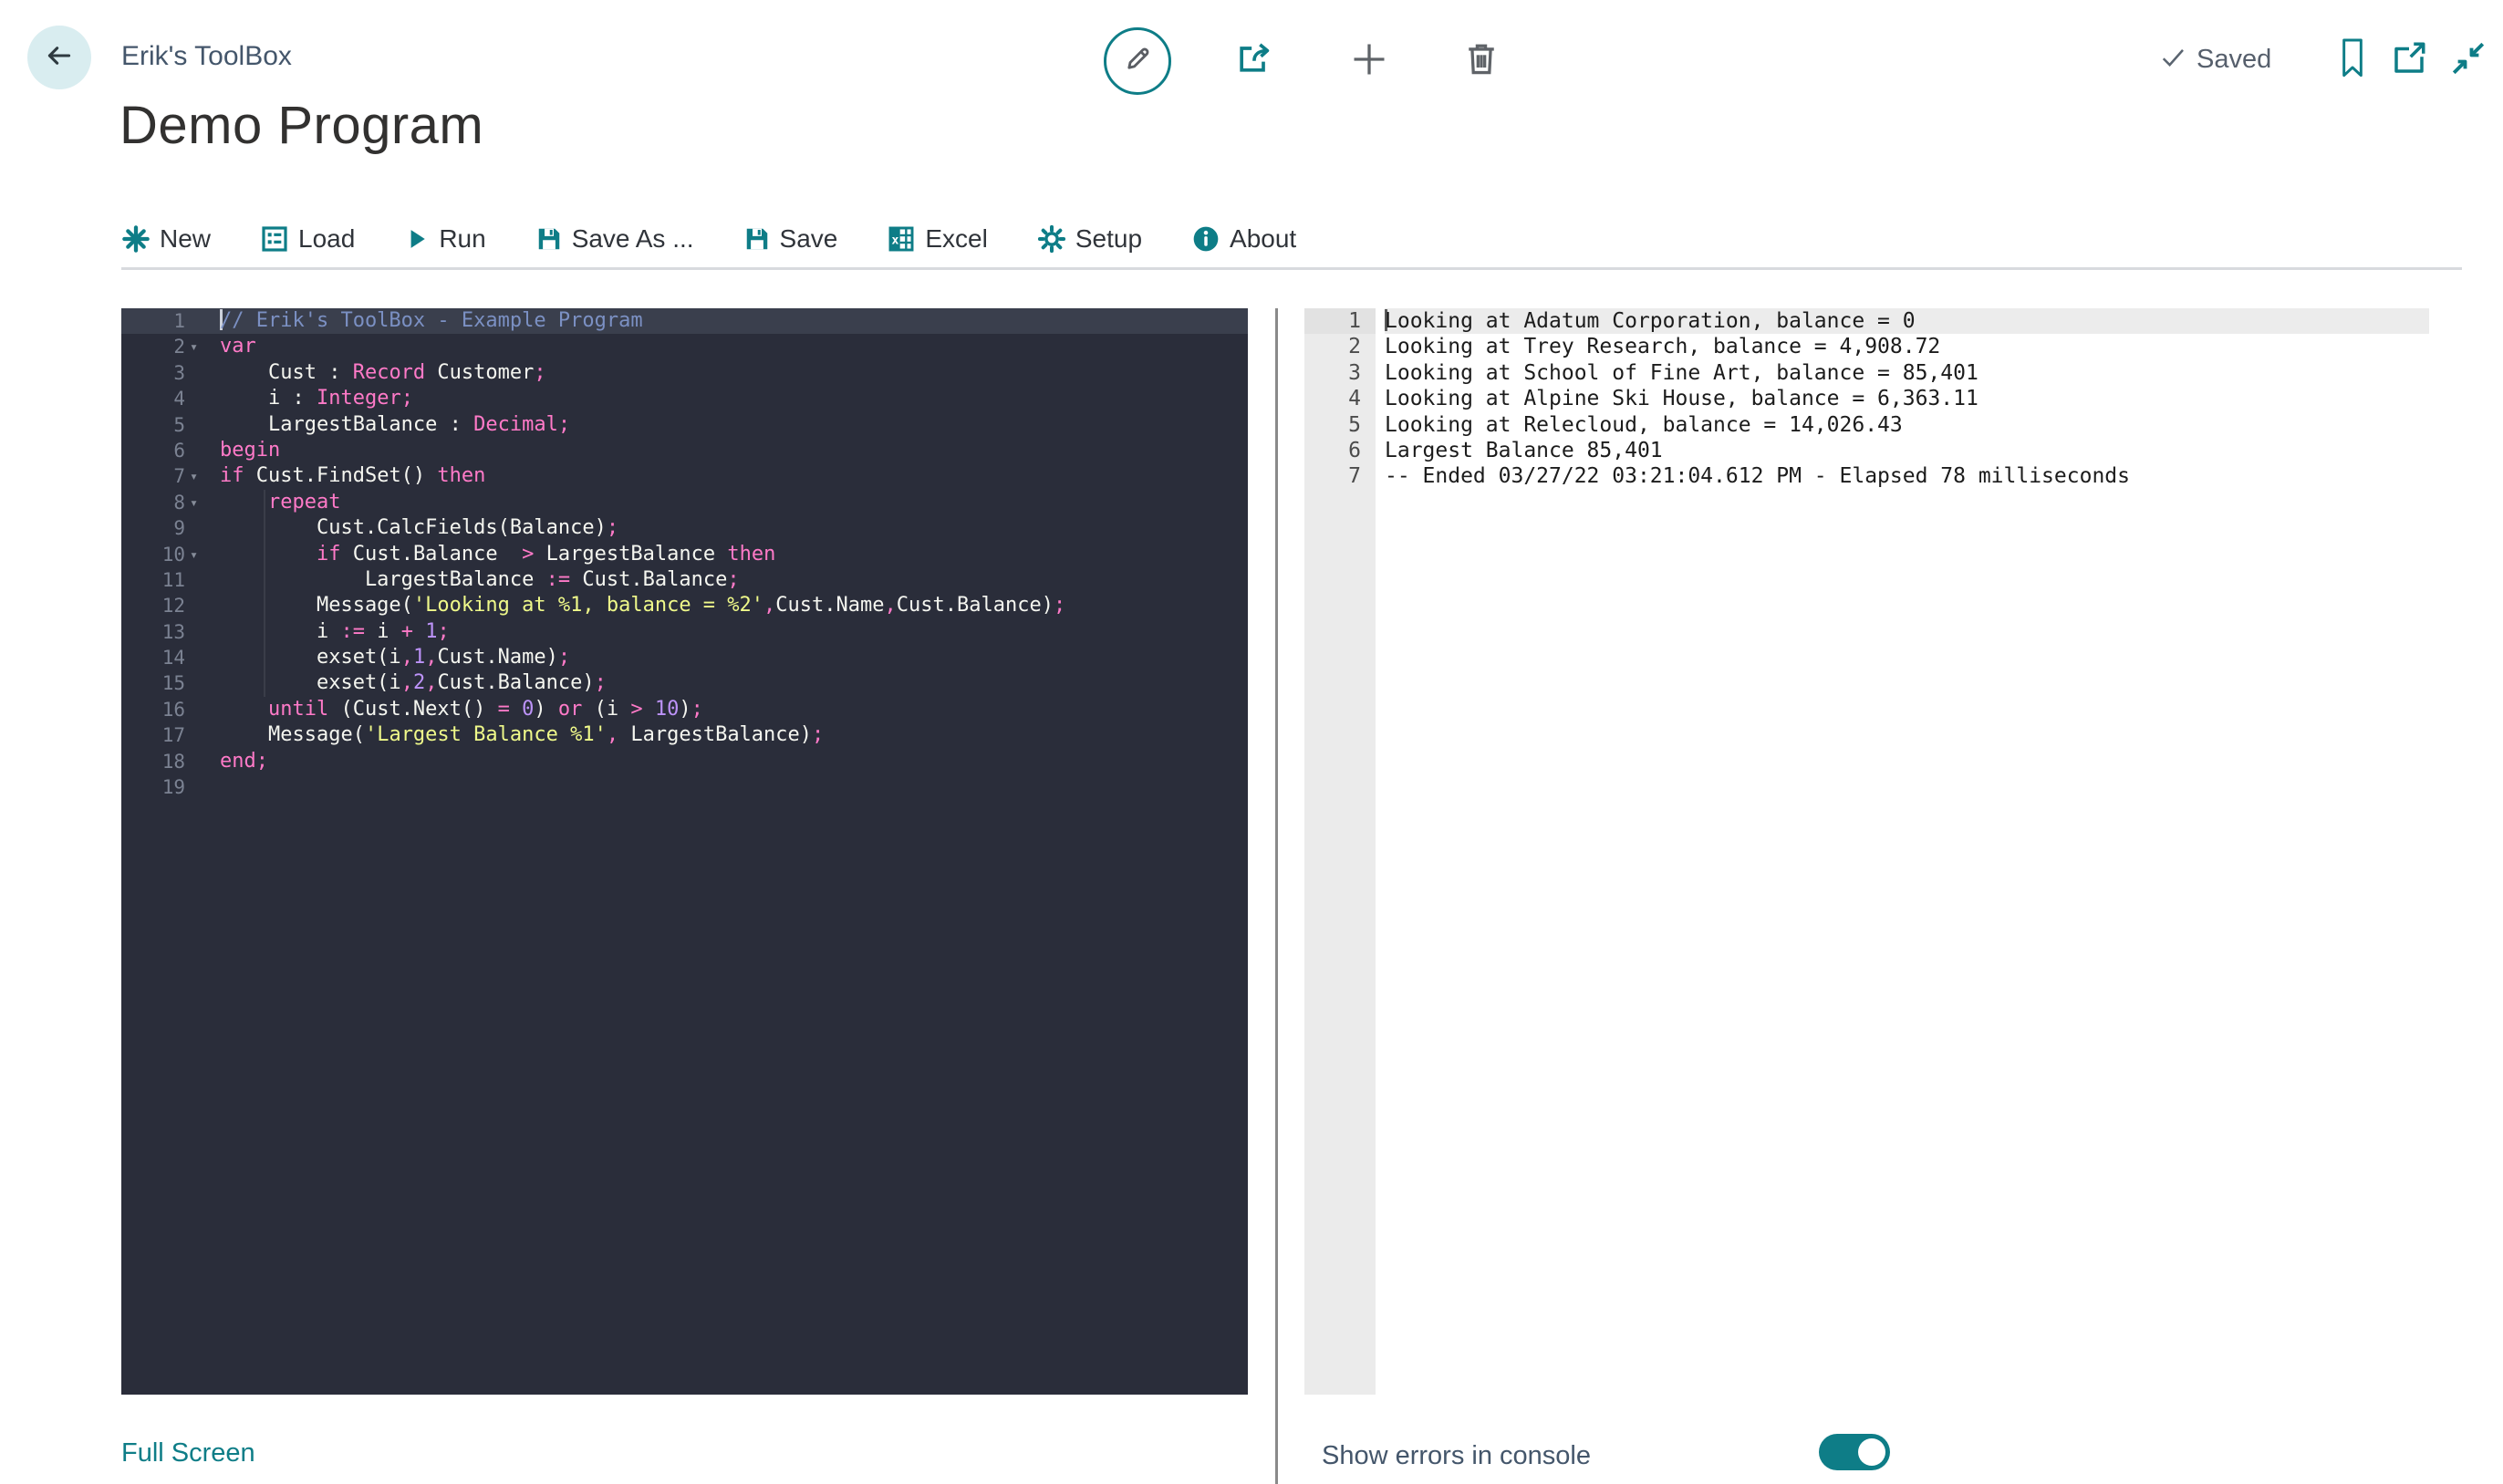 This screenshot has width=2503, height=1484. What do you see at coordinates (685, 347) in the screenshot?
I see `editor-line: 2 ▾ var` at bounding box center [685, 347].